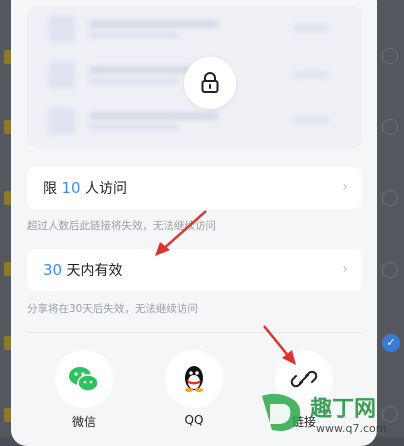  What do you see at coordinates (83, 422) in the screenshot?
I see `share-wechat-label: 微信` at bounding box center [83, 422].